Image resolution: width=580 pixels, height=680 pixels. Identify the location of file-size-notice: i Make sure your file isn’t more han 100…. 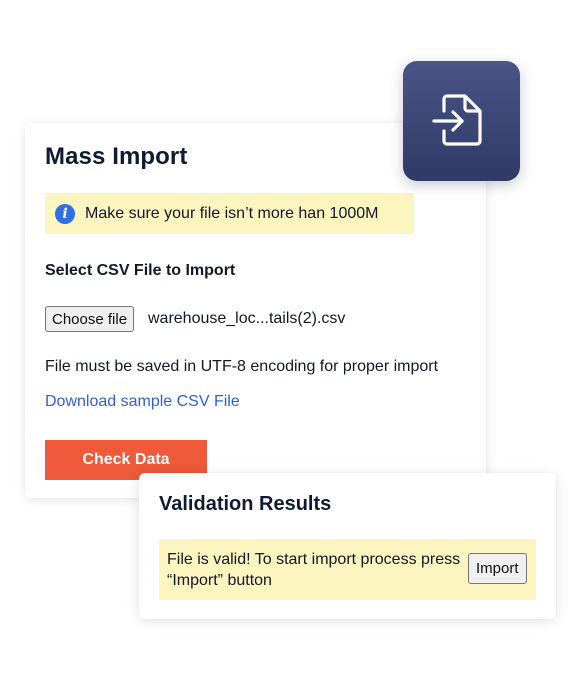
(229, 213).